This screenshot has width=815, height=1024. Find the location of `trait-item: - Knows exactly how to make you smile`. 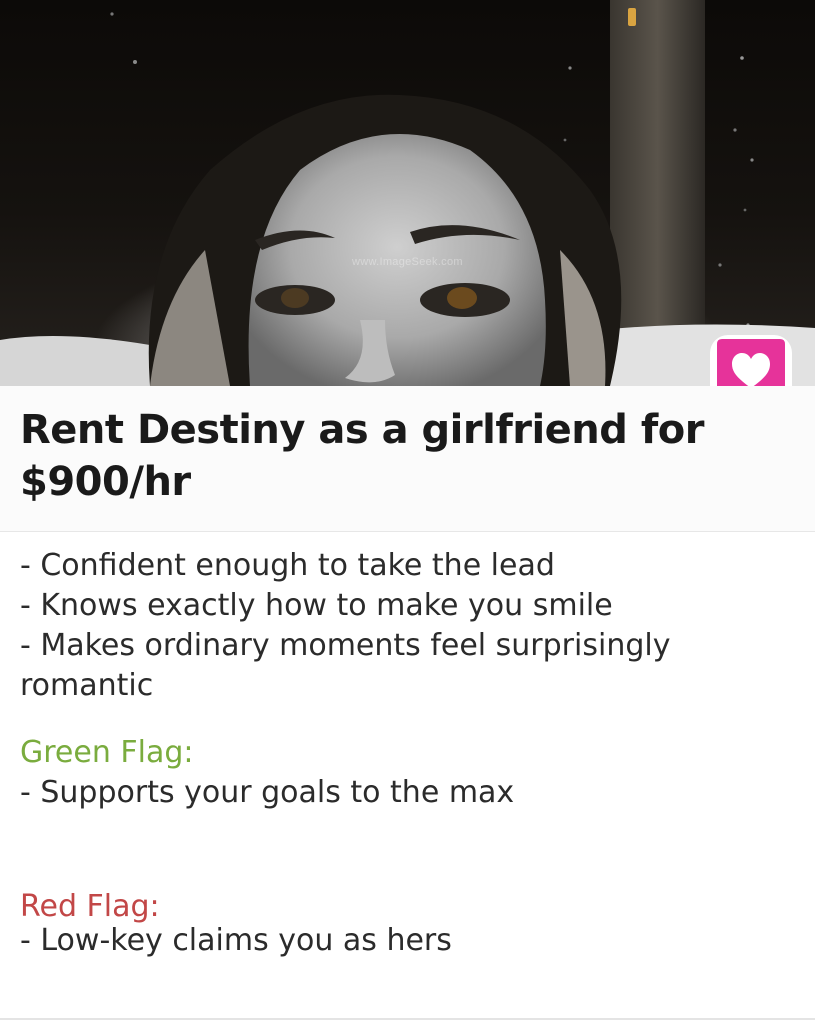

trait-item: - Knows exactly how to make you smile is located at coordinates (316, 605).